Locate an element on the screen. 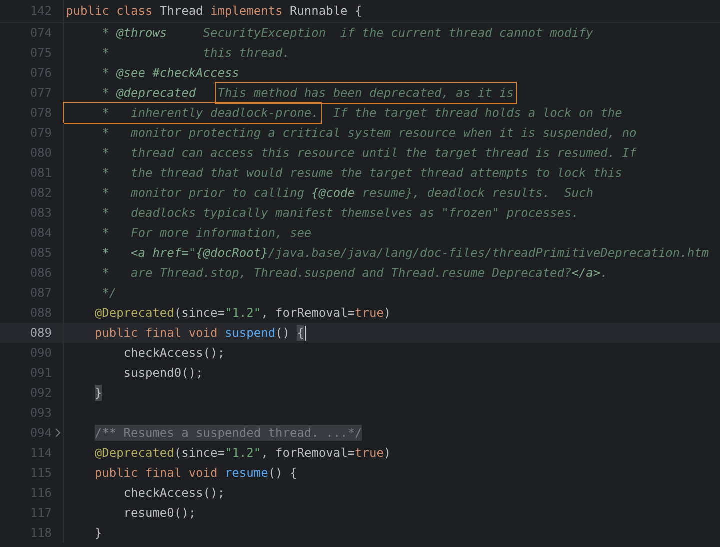 This screenshot has height=547, width=720. code-line: * monitor protecting a critical system resource when it is suspended, no is located at coordinates (369, 133).